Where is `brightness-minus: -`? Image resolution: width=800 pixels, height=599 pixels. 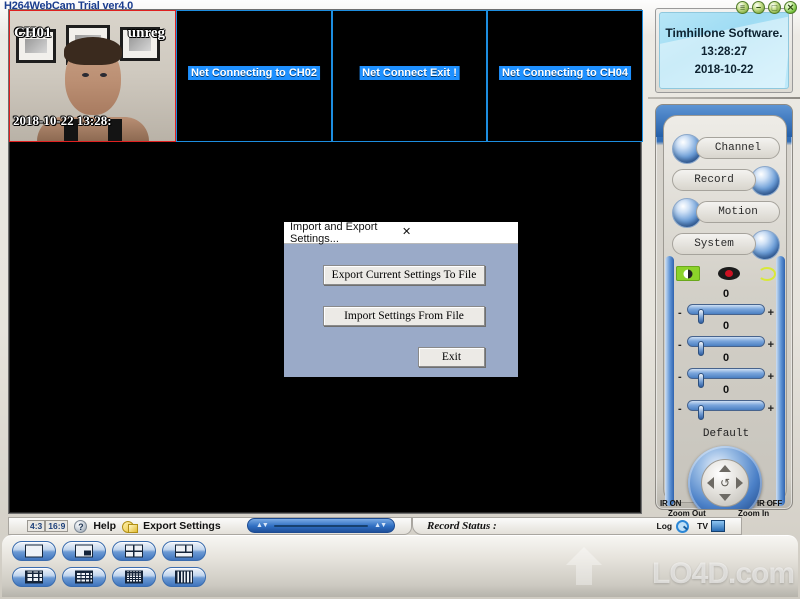
brightness-minus: - is located at coordinates (680, 313).